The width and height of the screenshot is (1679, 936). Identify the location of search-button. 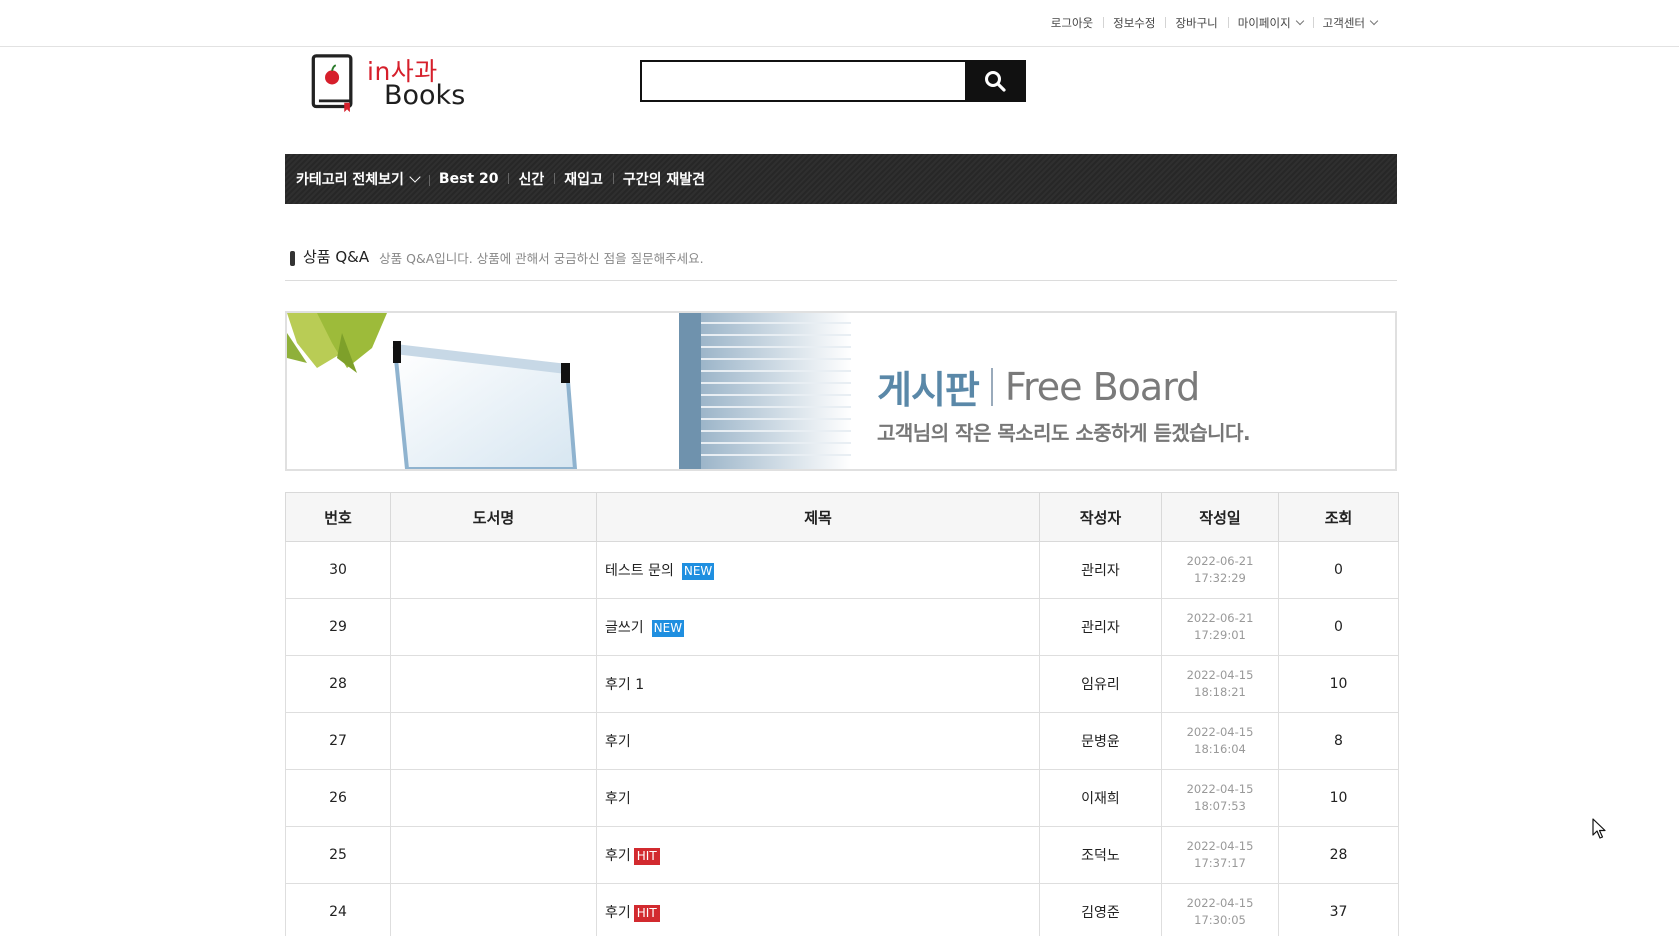
(994, 81).